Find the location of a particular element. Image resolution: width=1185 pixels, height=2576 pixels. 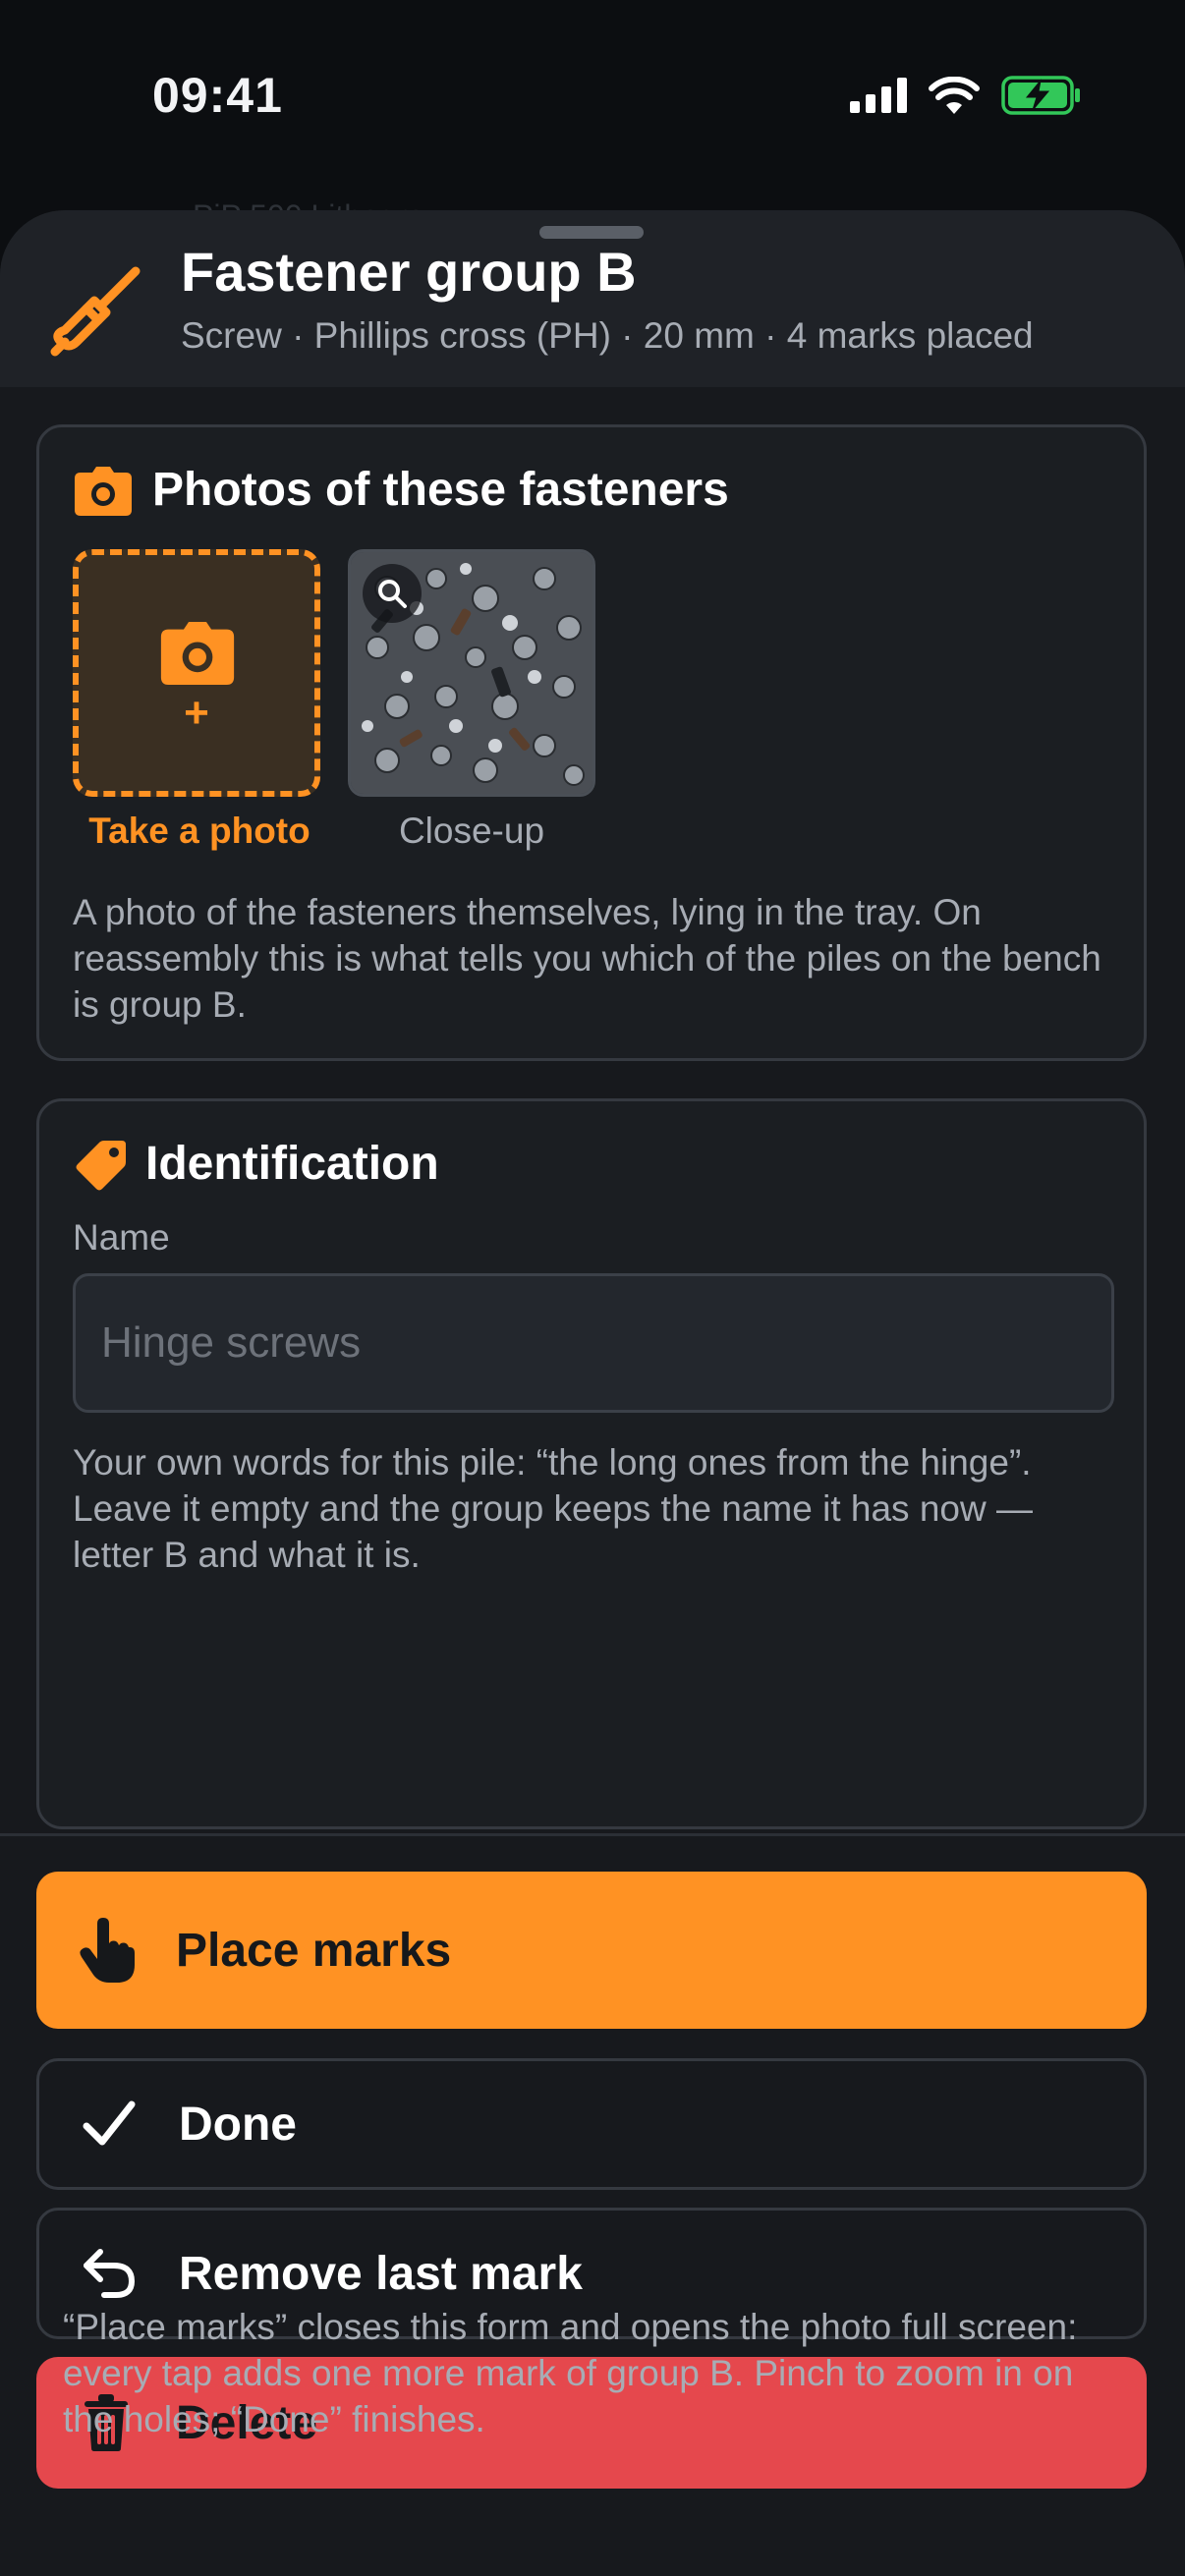

status-bar: 09:41 is located at coordinates (592, 98).